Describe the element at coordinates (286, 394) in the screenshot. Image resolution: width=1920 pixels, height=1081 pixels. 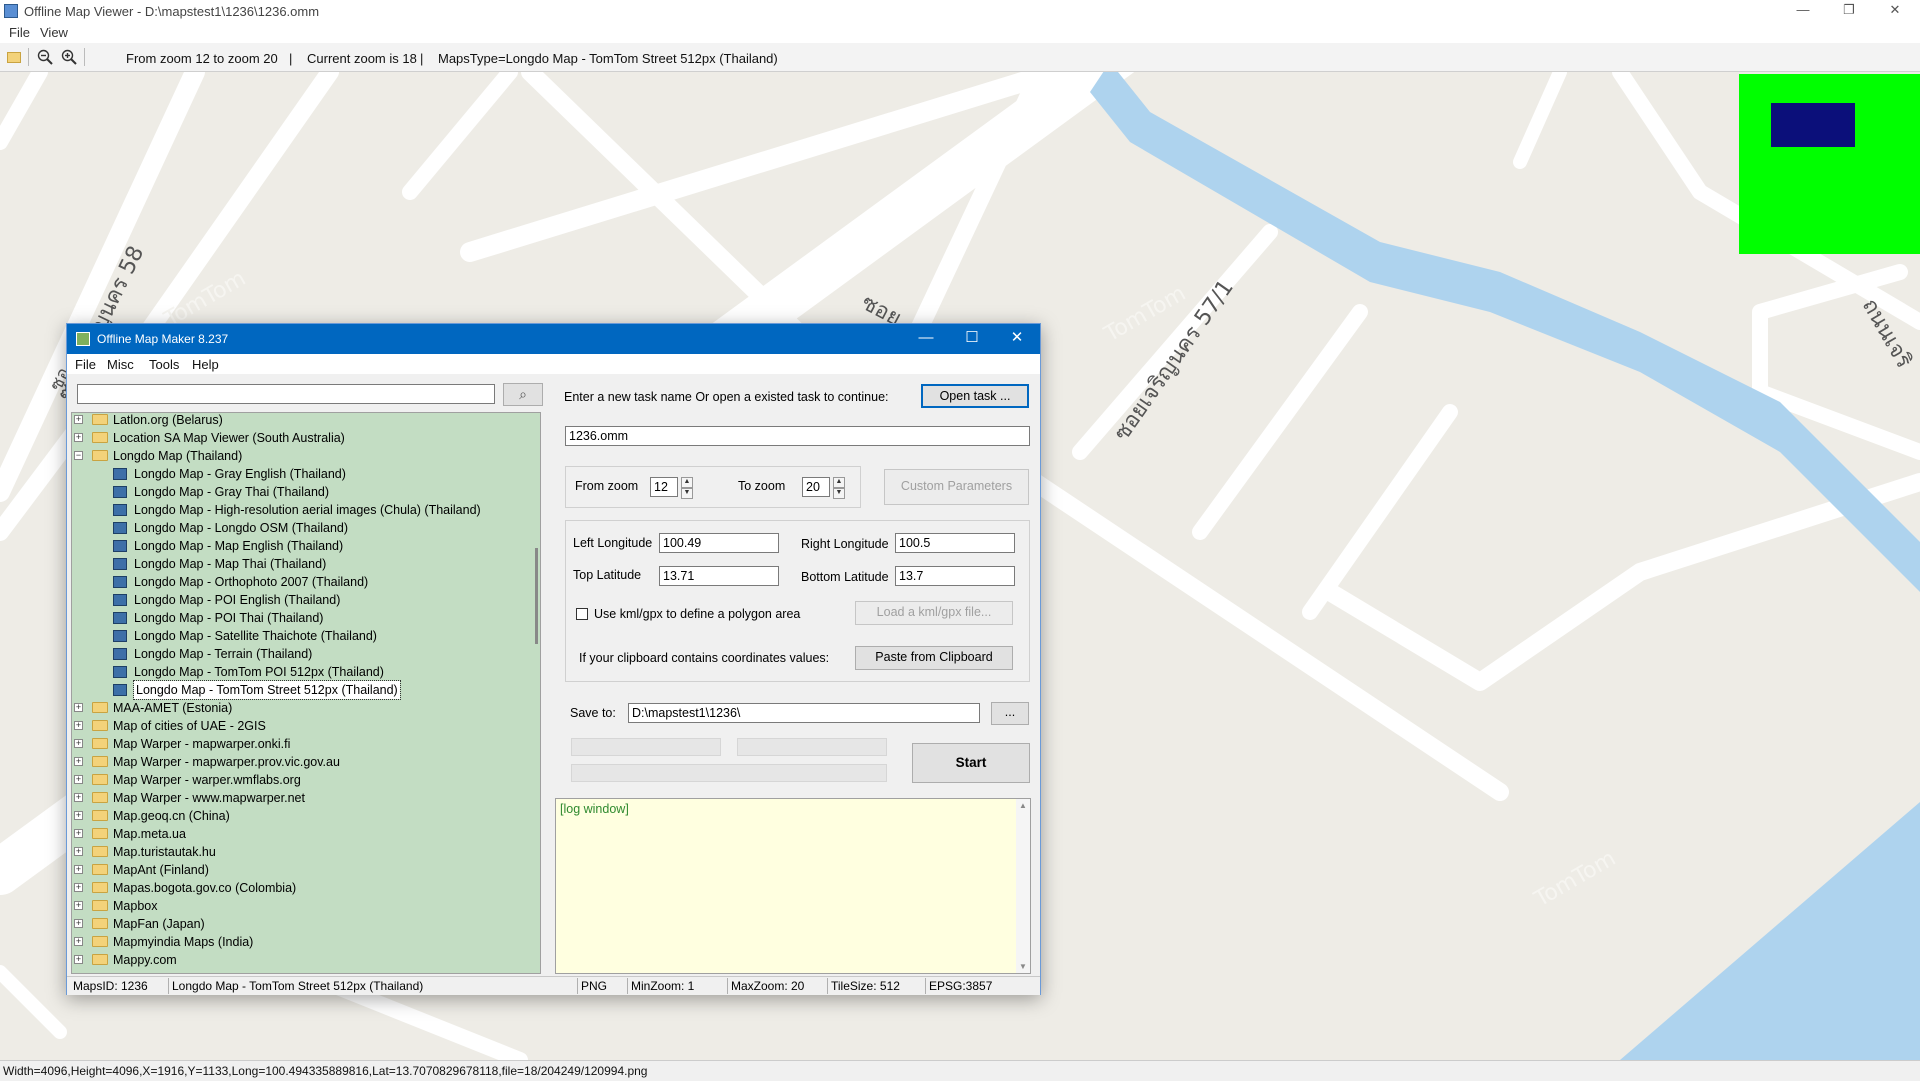
I see `maps-search-input` at that location.